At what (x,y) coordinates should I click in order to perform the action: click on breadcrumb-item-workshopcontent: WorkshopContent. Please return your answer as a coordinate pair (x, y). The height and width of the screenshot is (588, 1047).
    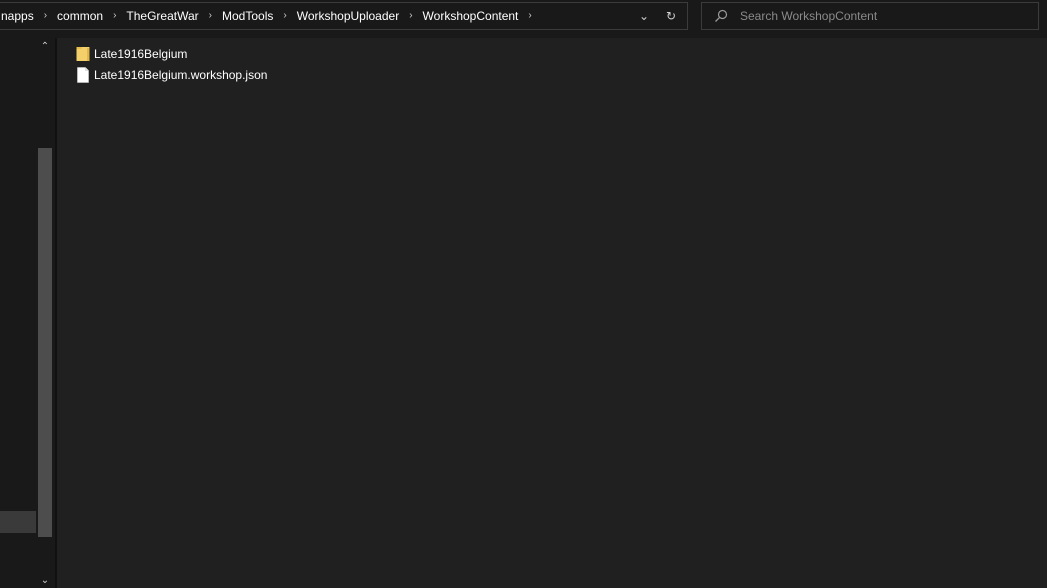
    Looking at the image, I should click on (471, 16).